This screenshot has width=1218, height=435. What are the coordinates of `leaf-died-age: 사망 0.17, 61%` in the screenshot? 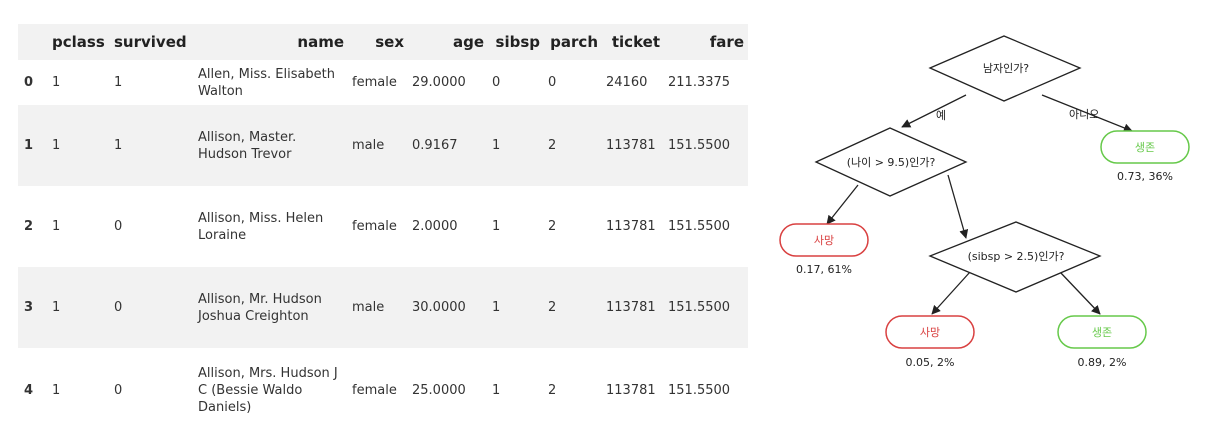 It's located at (824, 249).